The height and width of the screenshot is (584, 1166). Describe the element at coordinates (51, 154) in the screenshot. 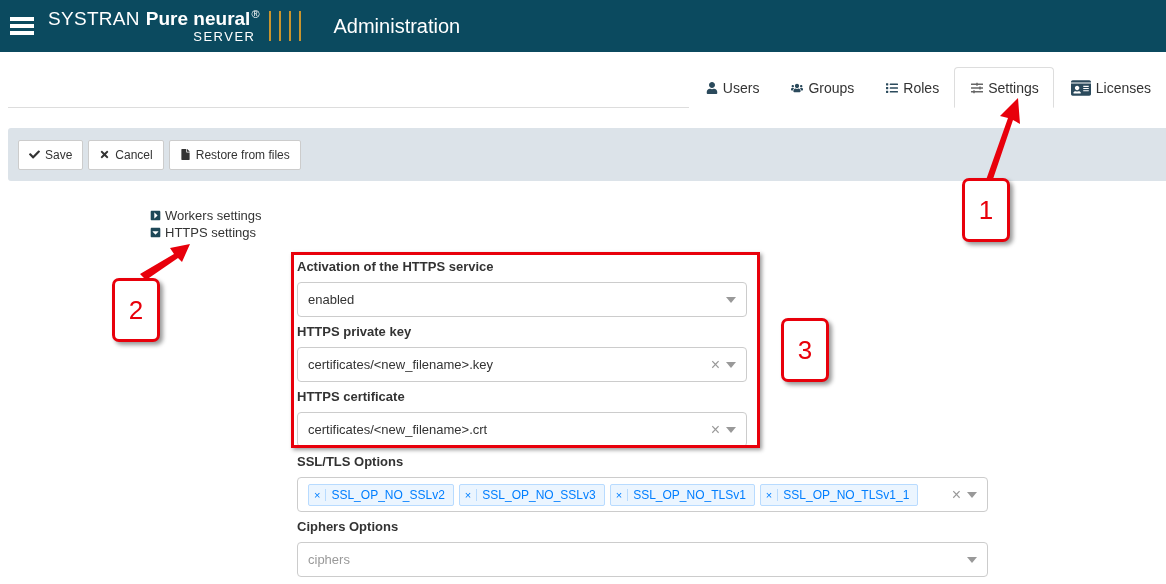

I see `toolbar-button: Save` at that location.